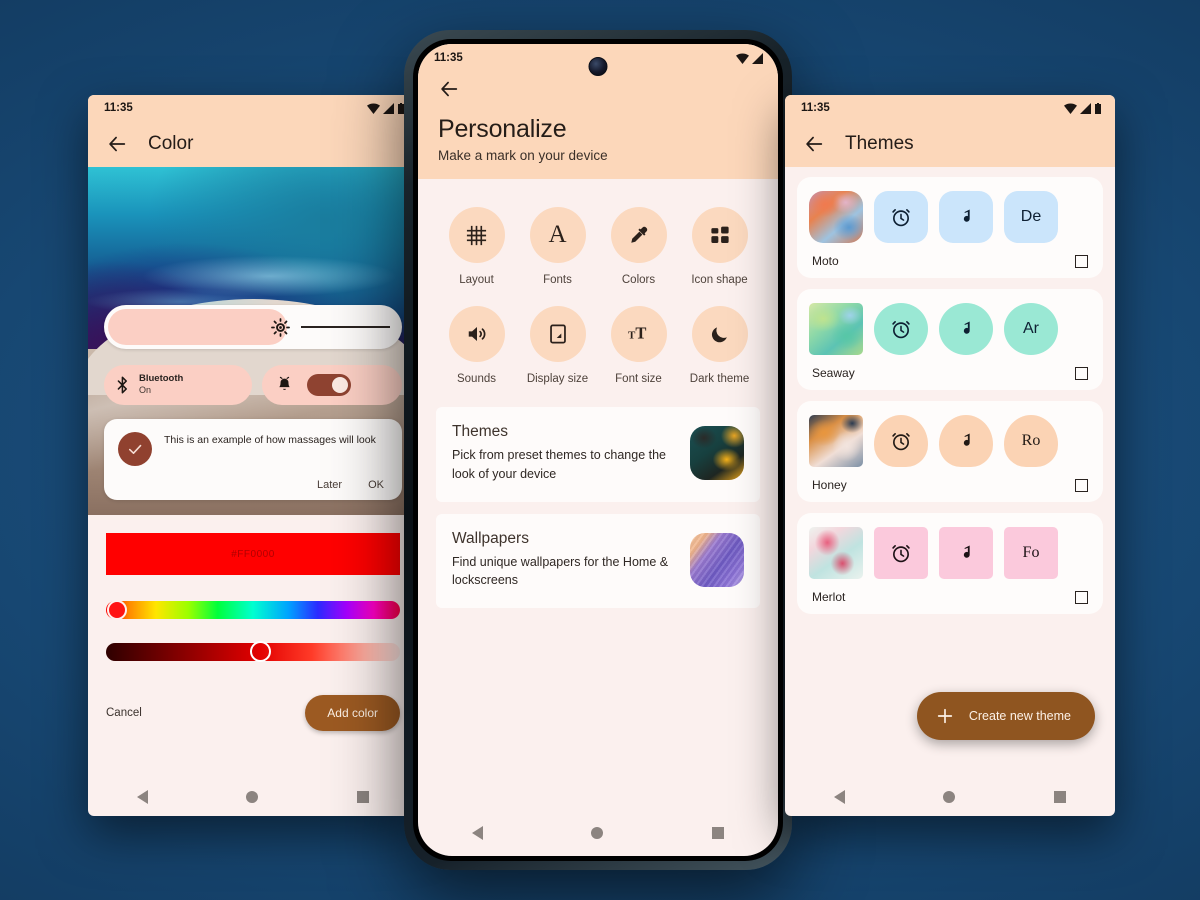 This screenshot has height=900, width=1200. I want to click on themes-list: De Moto Ar Seaway Ro Honey Fo Merlot, so click(950, 390).